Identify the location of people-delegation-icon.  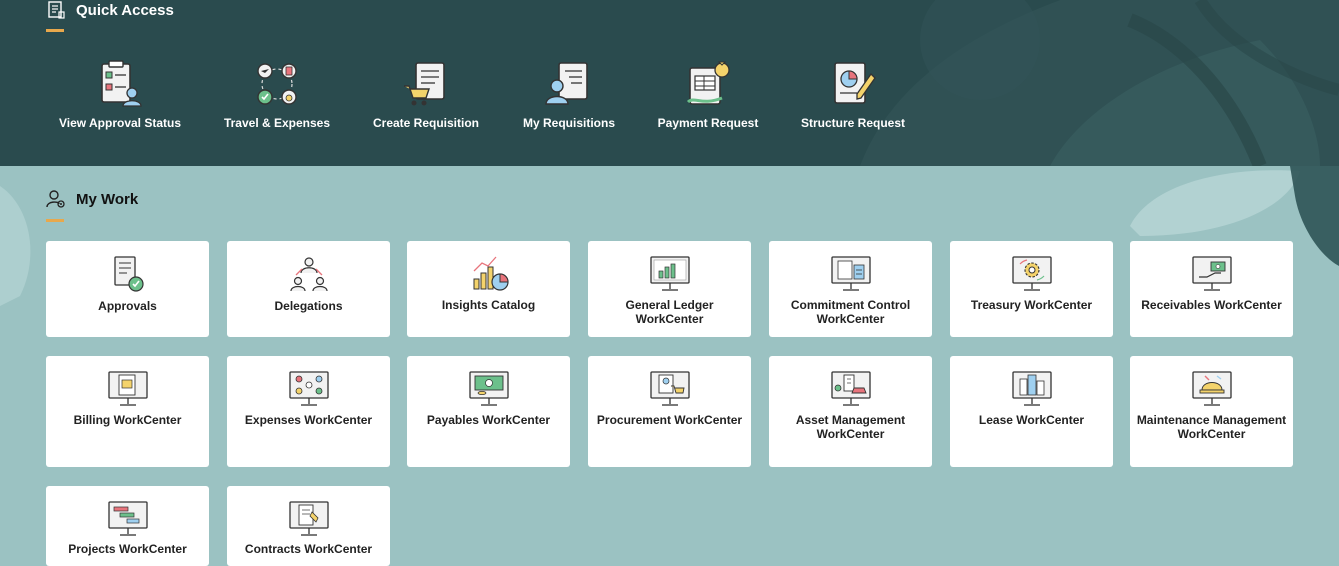
(309, 274).